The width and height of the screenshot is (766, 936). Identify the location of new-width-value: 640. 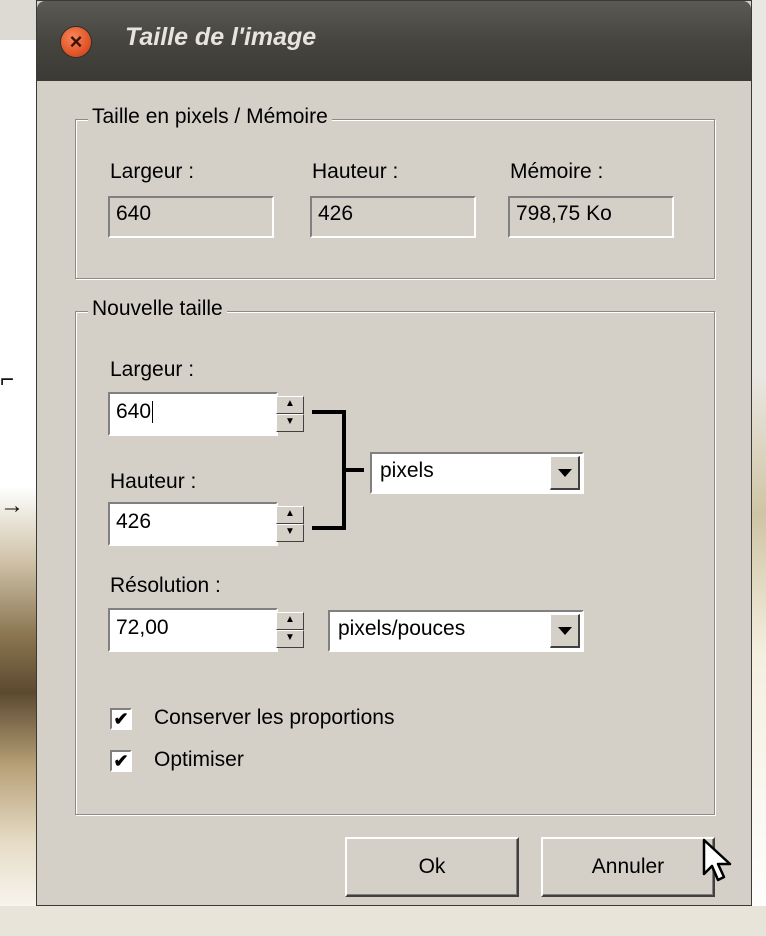
(134, 411).